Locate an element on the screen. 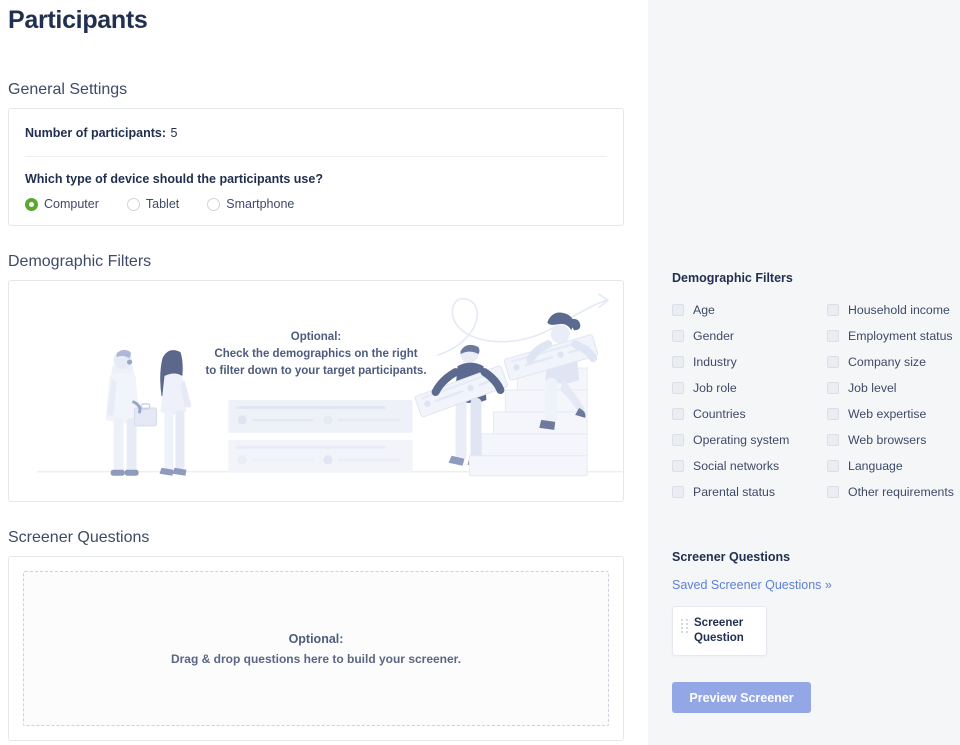  filter-item-operating-system: Operating system is located at coordinates (749, 440).